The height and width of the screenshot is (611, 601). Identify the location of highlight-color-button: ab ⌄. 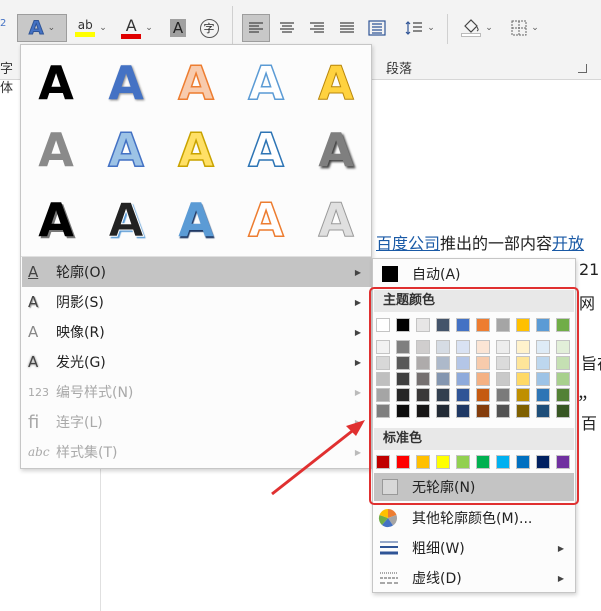
(91, 28).